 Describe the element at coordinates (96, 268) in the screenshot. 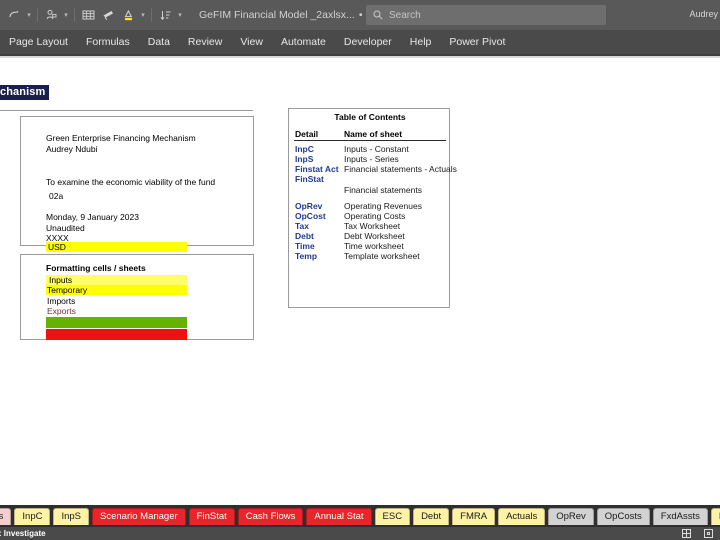

I see `formatting-legend-heading: Formatting cells / sheets` at that location.